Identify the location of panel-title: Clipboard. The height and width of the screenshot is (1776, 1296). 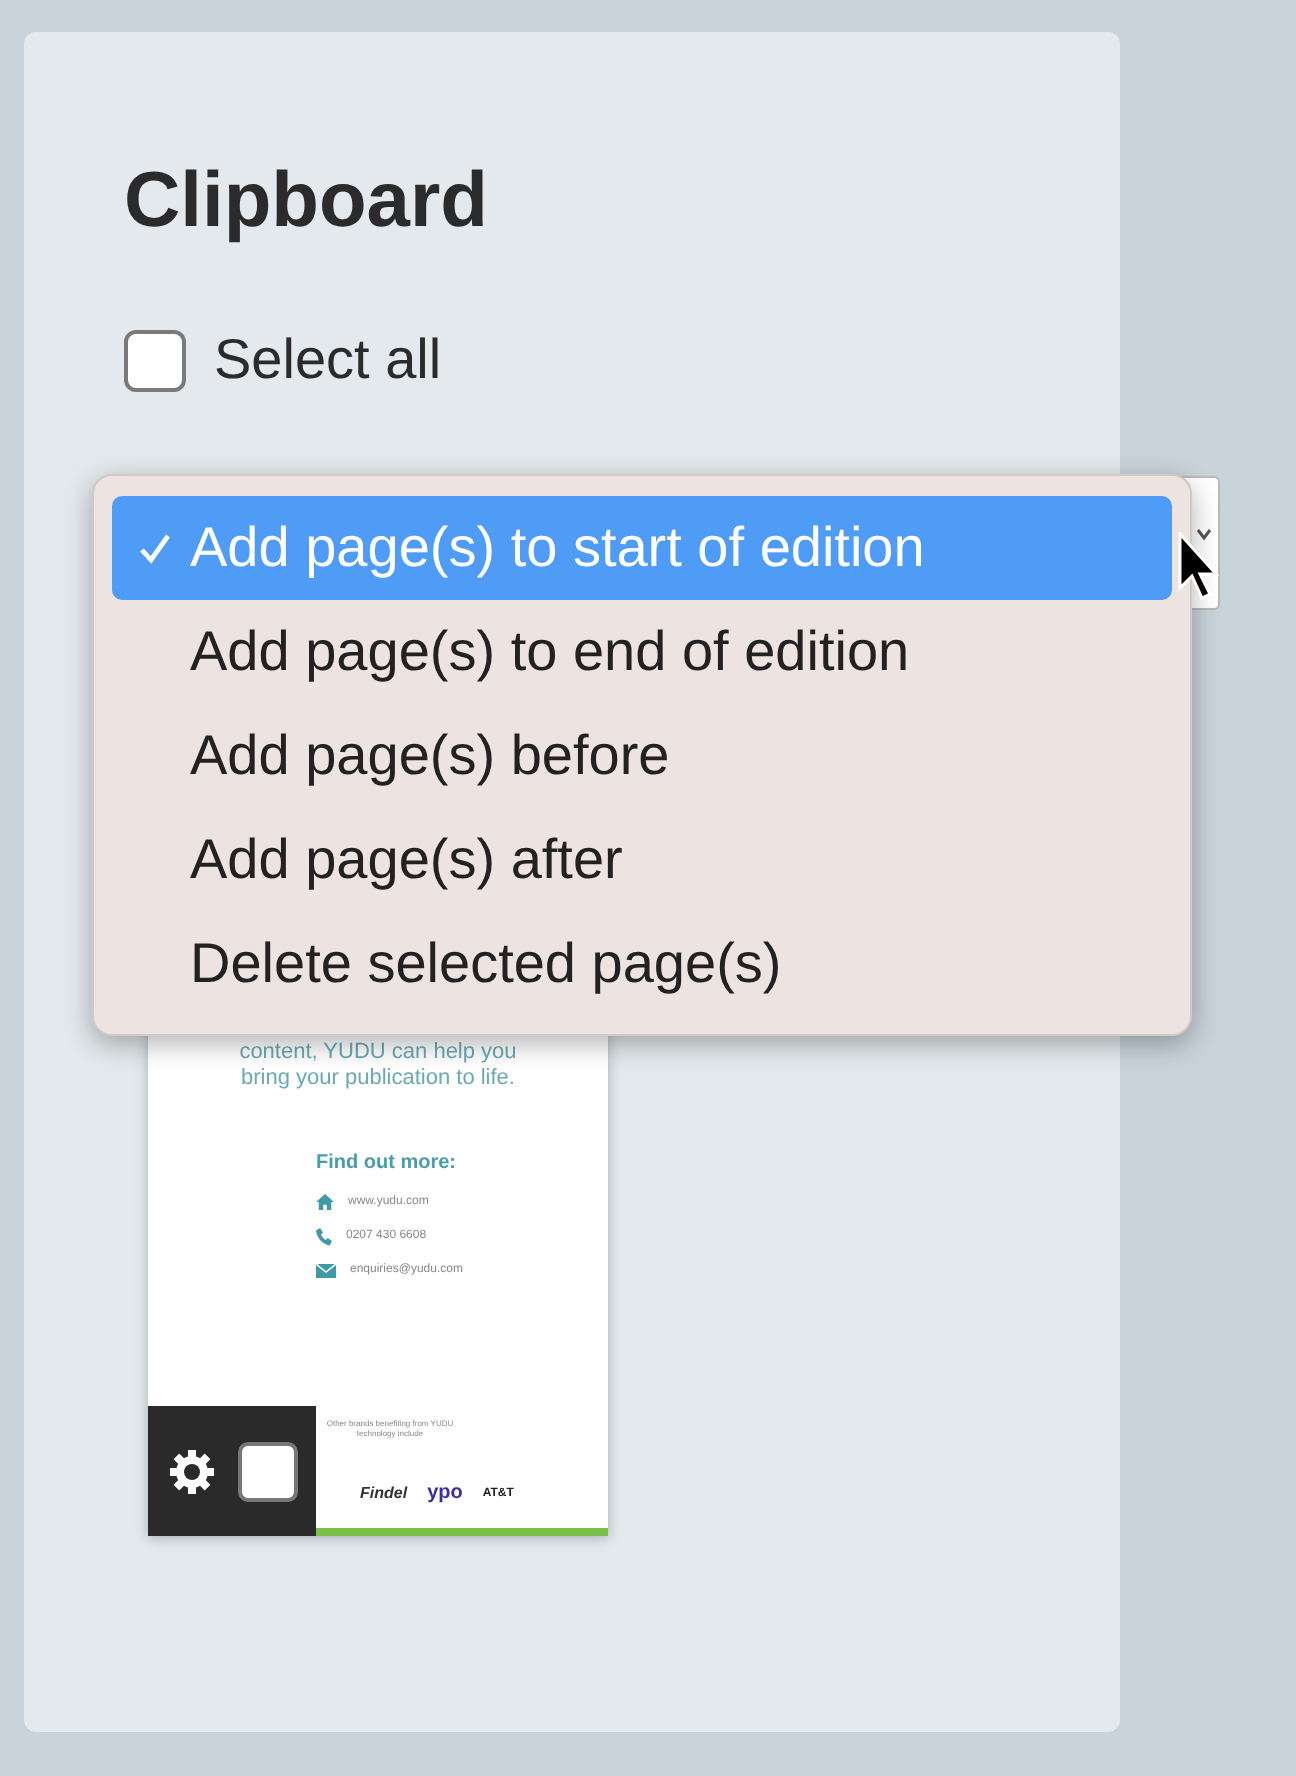
(306, 202).